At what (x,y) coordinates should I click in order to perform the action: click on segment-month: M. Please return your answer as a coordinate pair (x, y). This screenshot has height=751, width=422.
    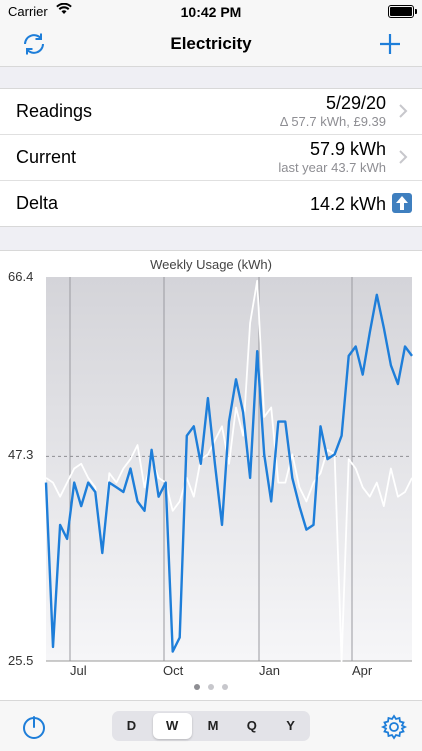
    Looking at the image, I should click on (213, 726).